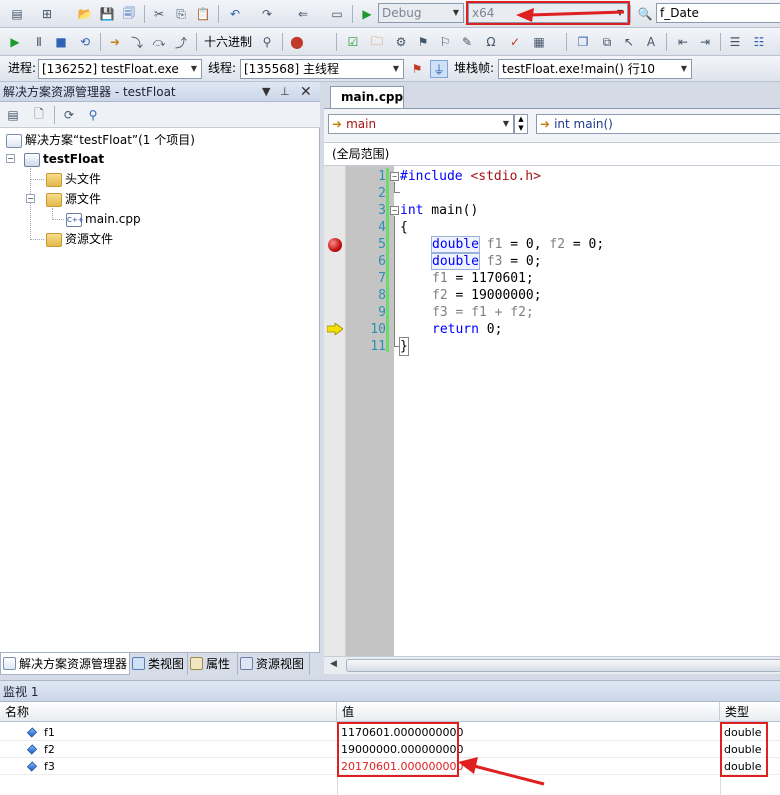 This screenshot has height=795, width=780. What do you see at coordinates (115, 42) in the screenshot?
I see `show-next-statement-icon: ➜` at bounding box center [115, 42].